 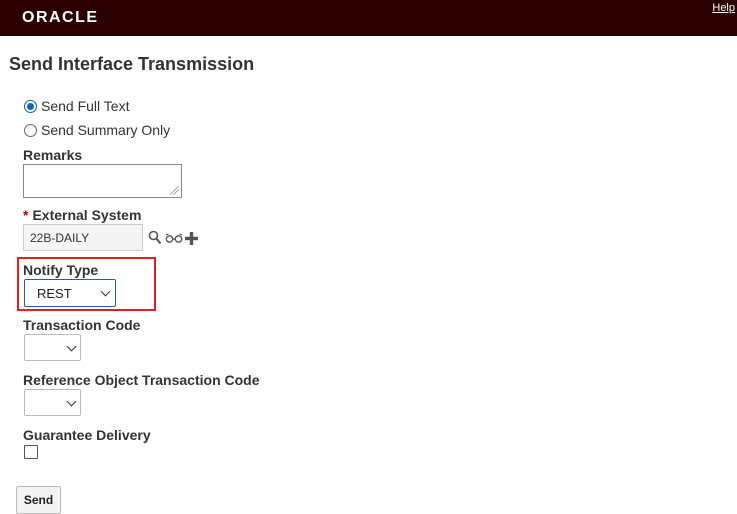 What do you see at coordinates (52, 347) in the screenshot?
I see `transaction-code-select` at bounding box center [52, 347].